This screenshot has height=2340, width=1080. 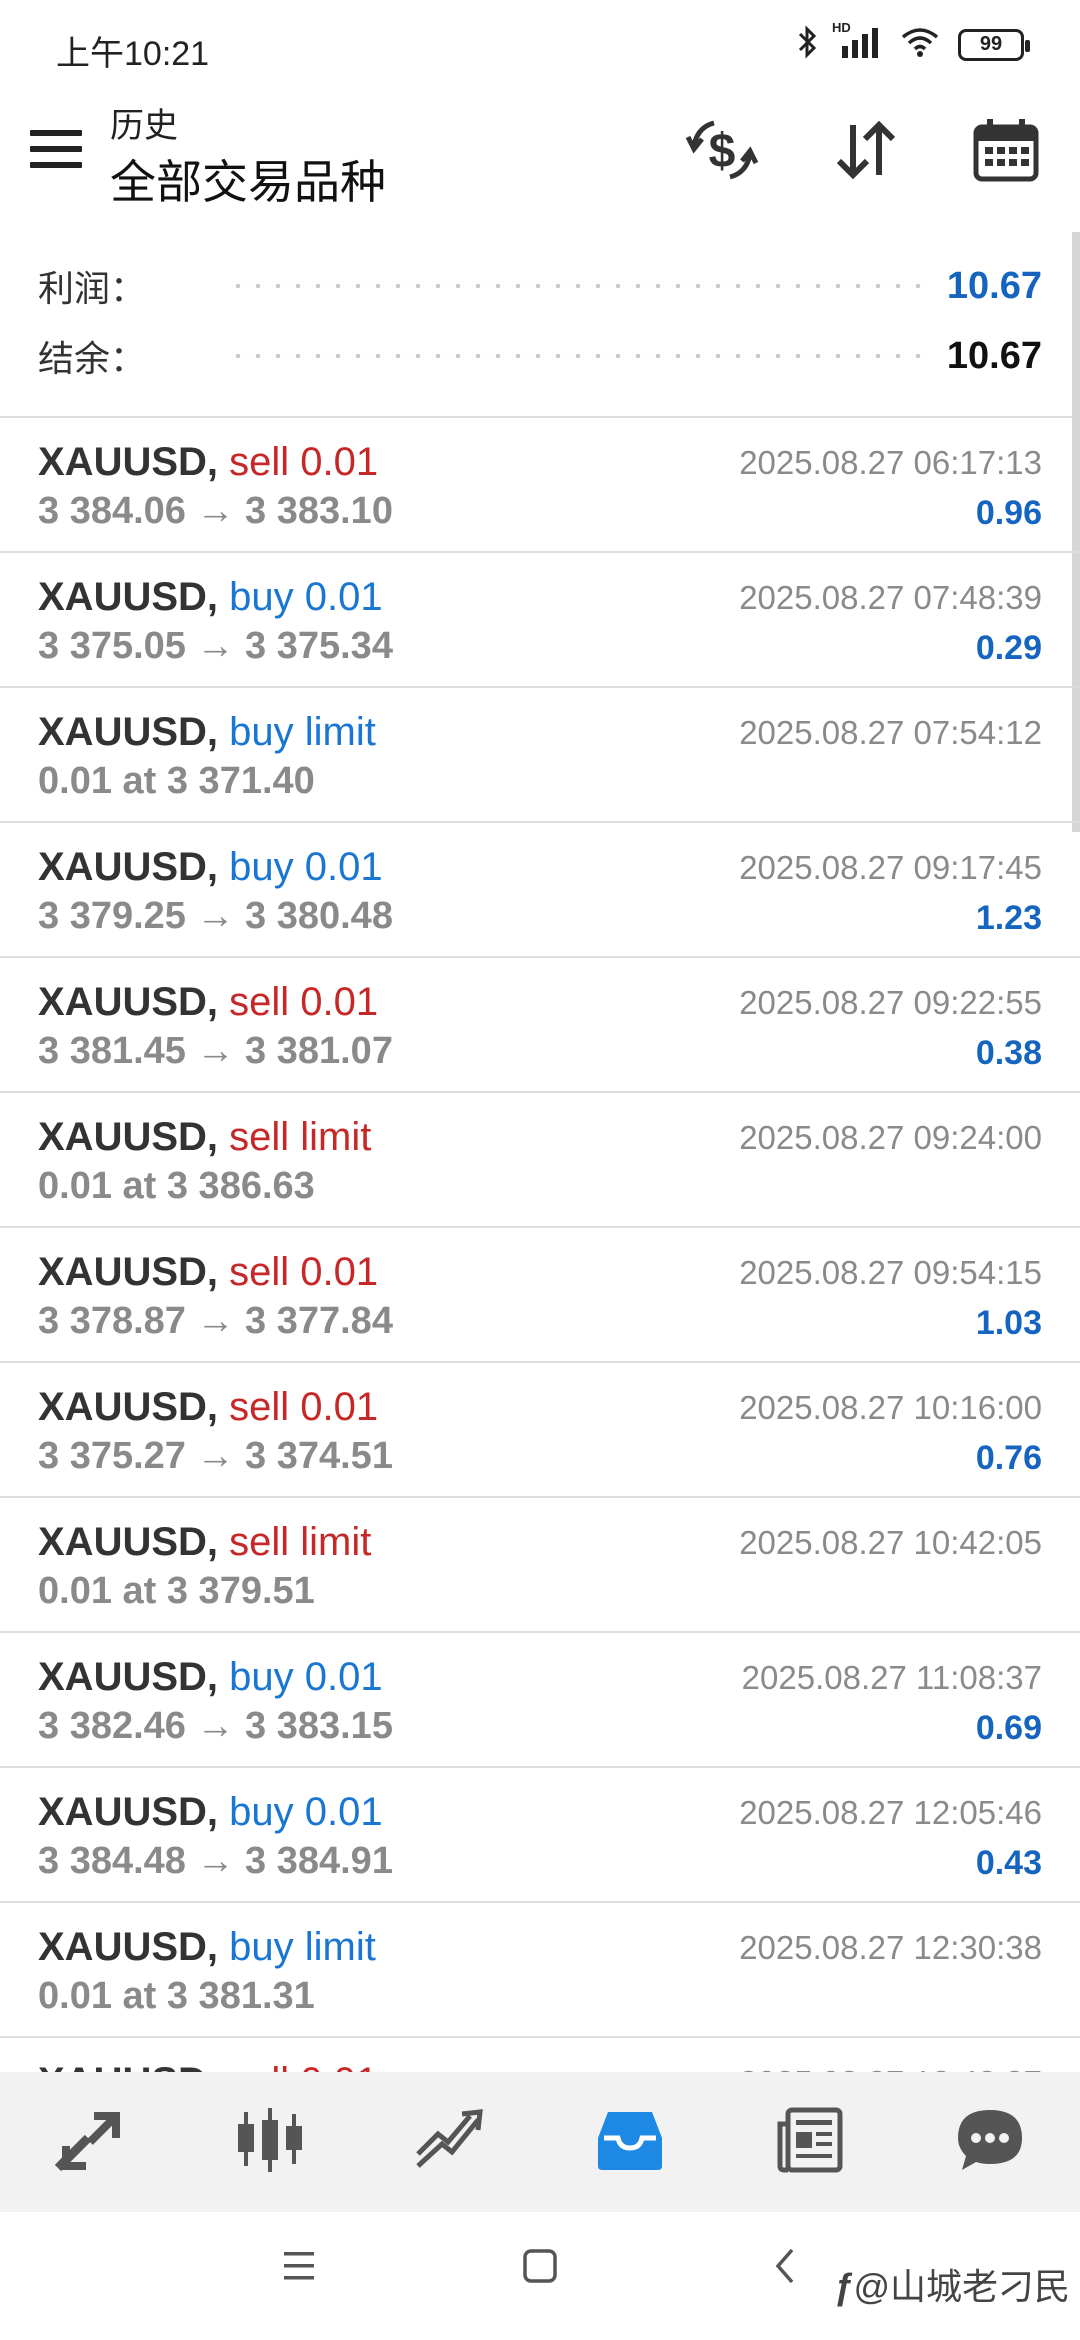 I want to click on trade-time: 2025.08.27 09:22:55, so click(x=890, y=1002).